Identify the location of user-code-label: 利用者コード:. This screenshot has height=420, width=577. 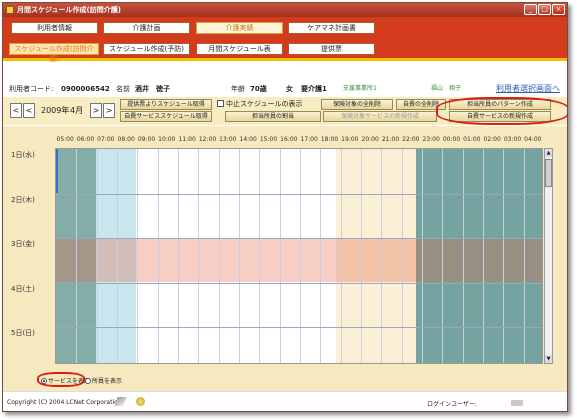
(31, 89).